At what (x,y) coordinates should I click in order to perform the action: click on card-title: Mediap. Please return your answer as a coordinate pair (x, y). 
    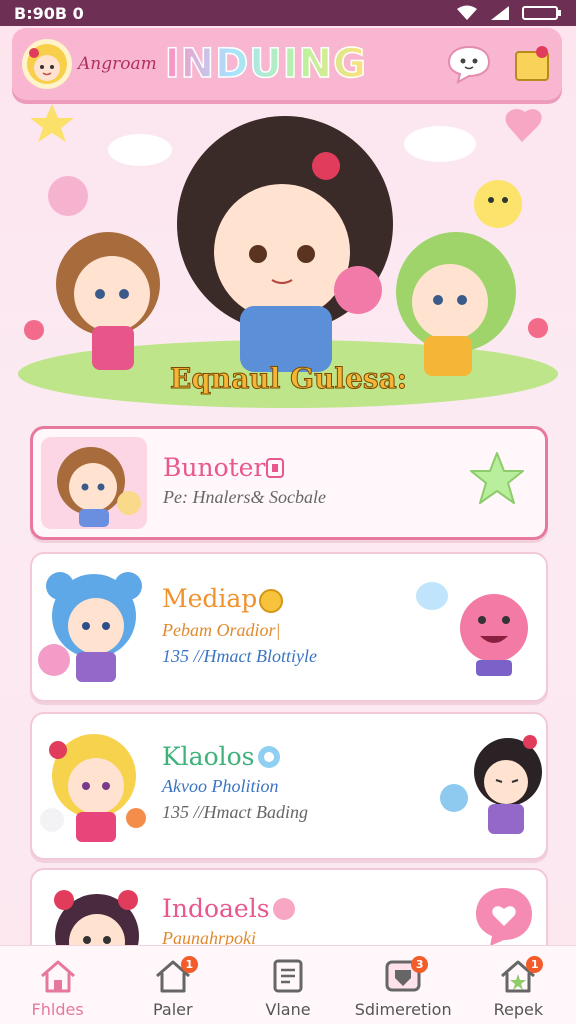
    Looking at the image, I should click on (210, 598).